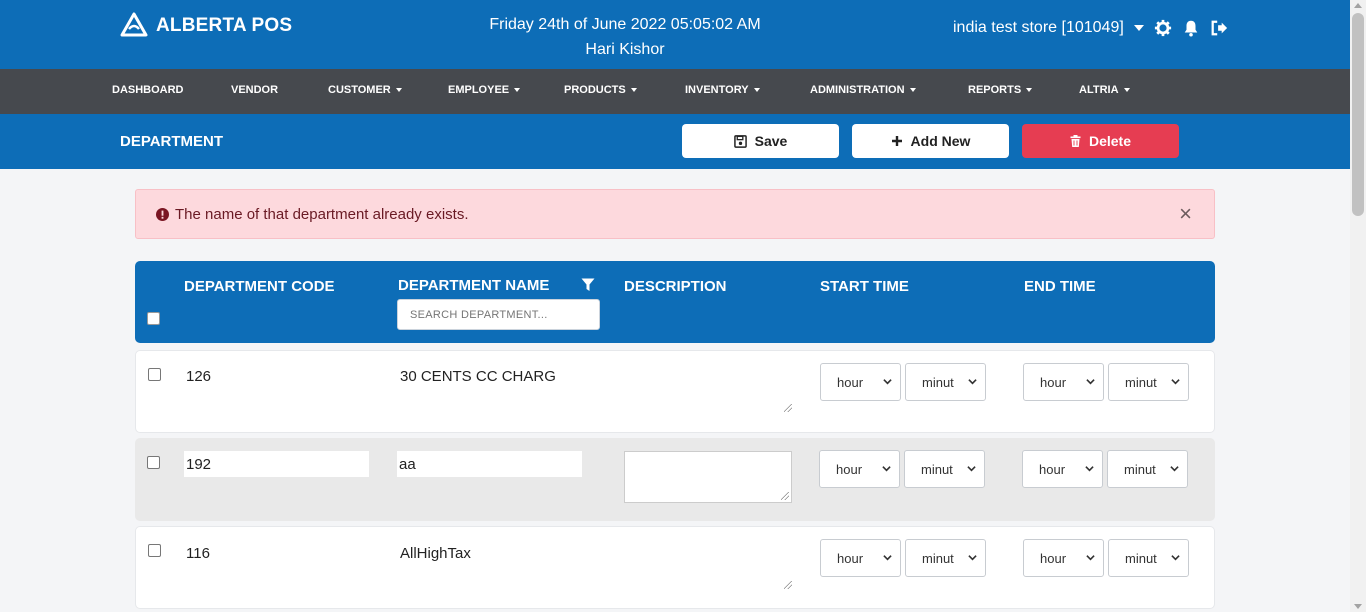  Describe the element at coordinates (199, 376) in the screenshot. I see `department-code: 126` at that location.